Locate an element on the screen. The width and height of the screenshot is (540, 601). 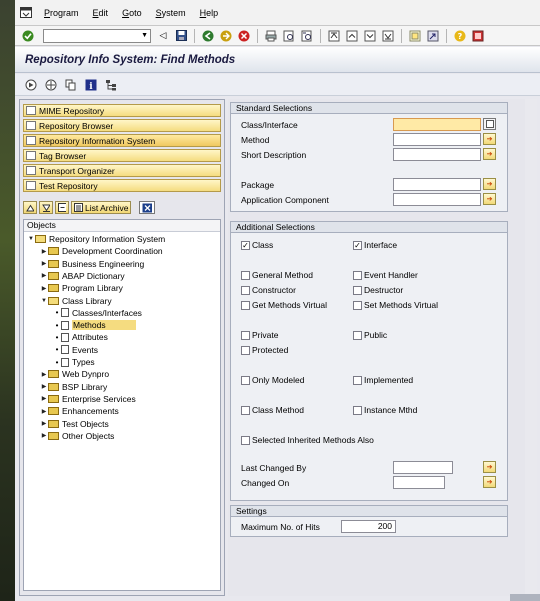
help-icon: ? is located at coordinates (460, 36).